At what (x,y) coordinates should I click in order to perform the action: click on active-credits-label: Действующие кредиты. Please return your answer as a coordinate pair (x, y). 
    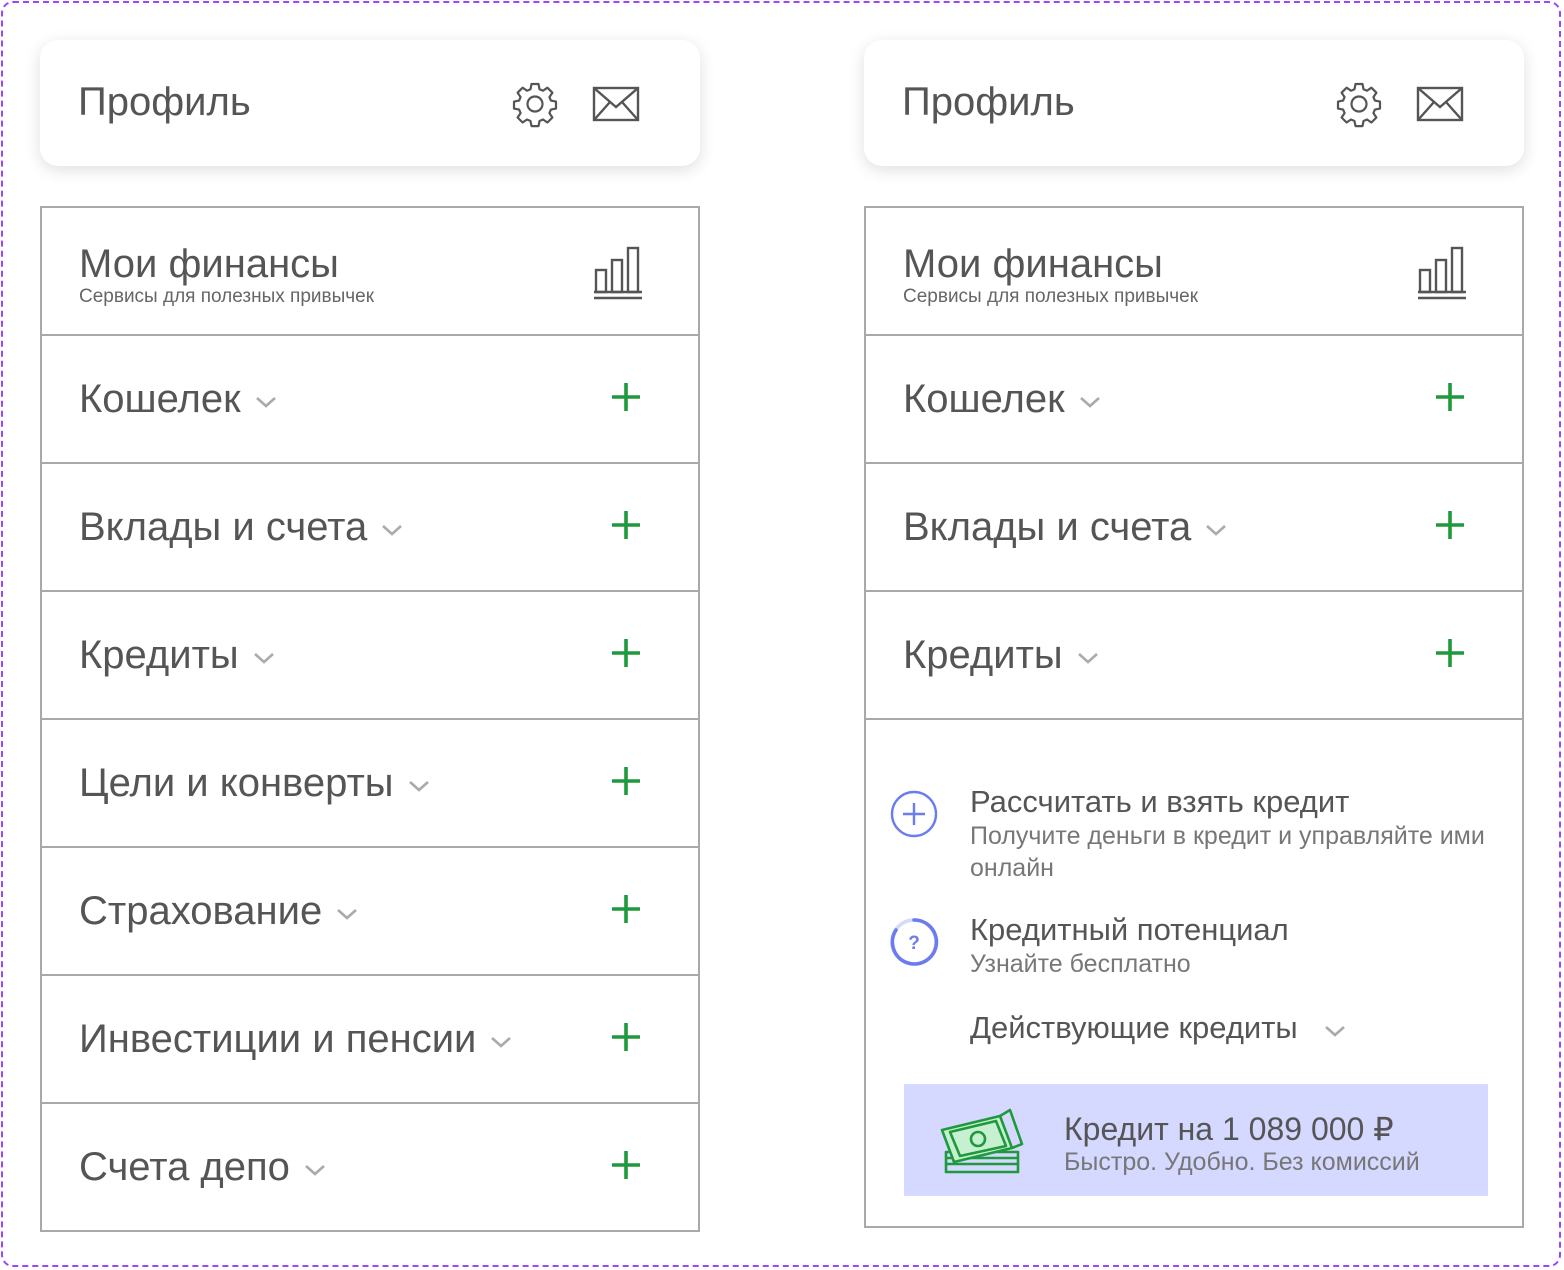
    Looking at the image, I should click on (1134, 1027).